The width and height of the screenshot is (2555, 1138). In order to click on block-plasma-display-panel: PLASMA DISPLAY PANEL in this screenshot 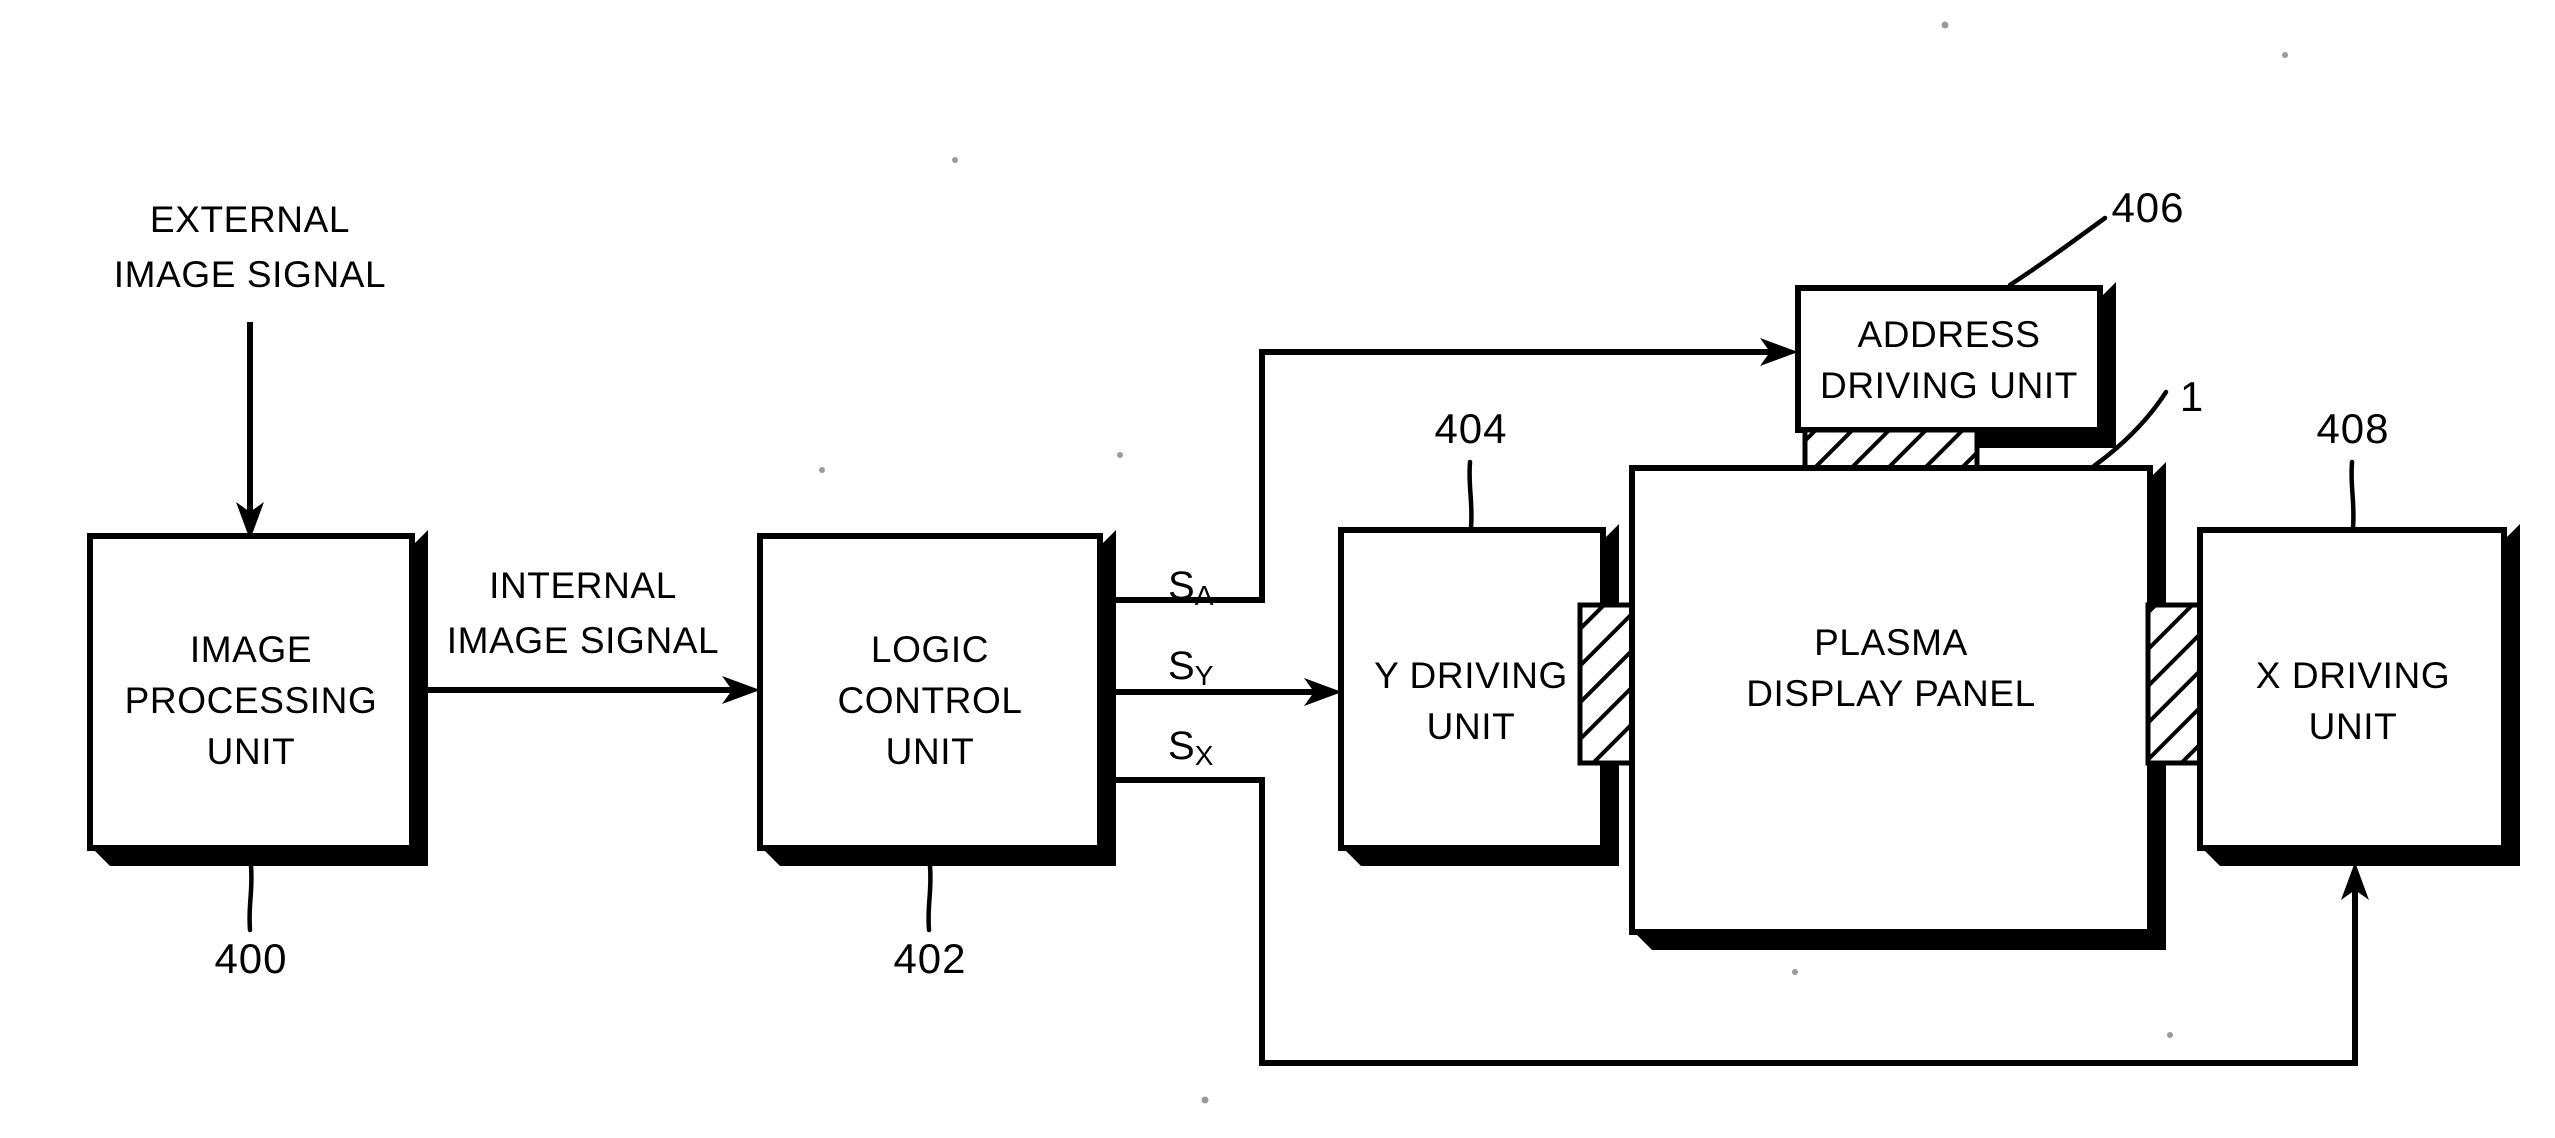, I will do `click(1897, 706)`.